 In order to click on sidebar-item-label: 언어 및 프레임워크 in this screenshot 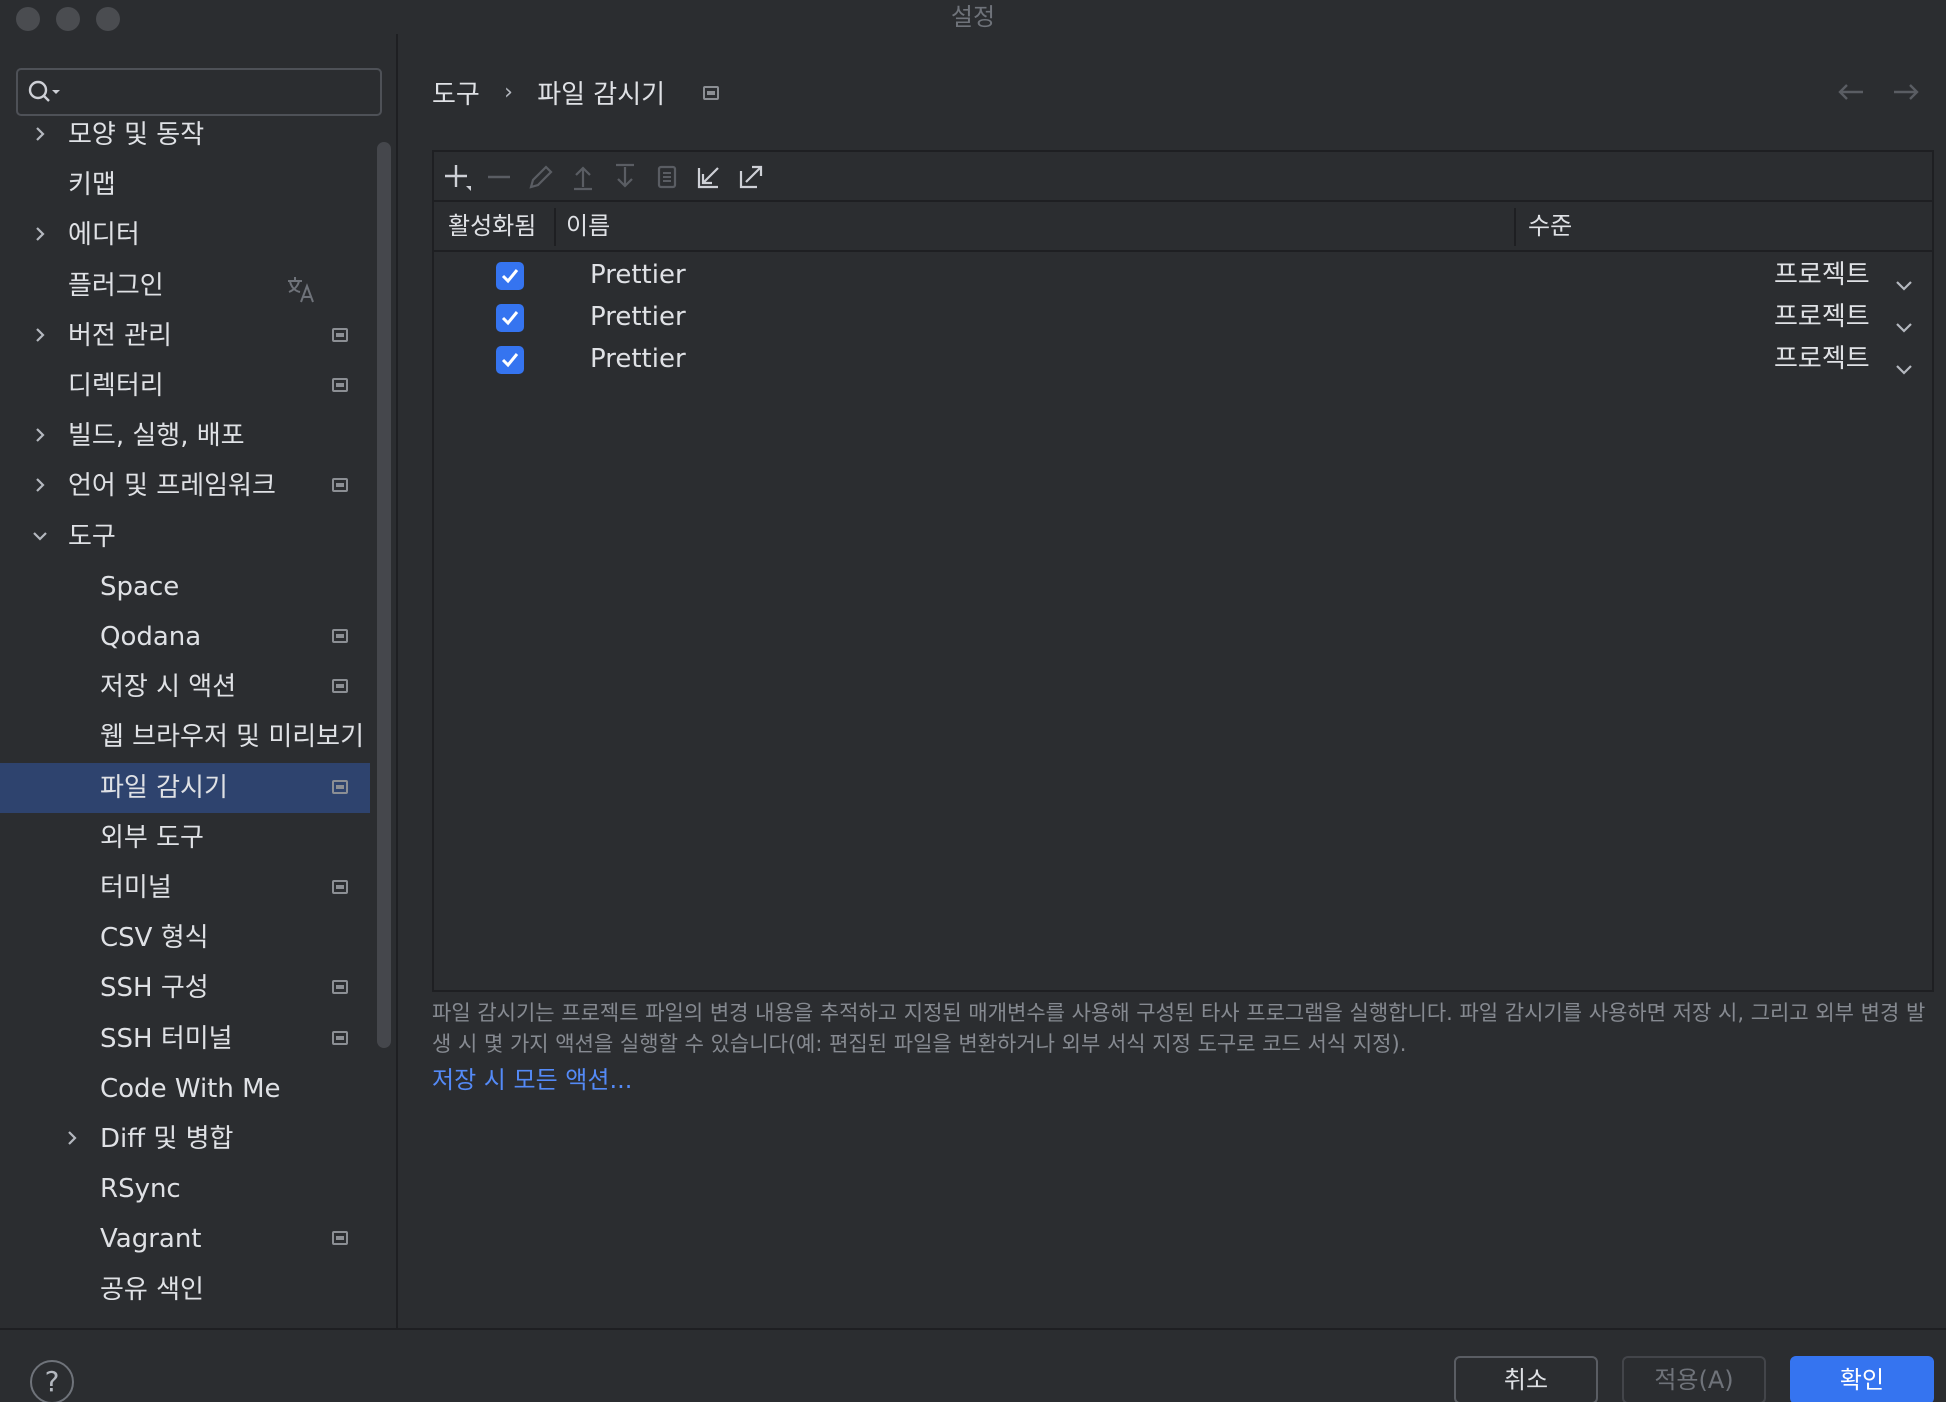, I will do `click(172, 486)`.